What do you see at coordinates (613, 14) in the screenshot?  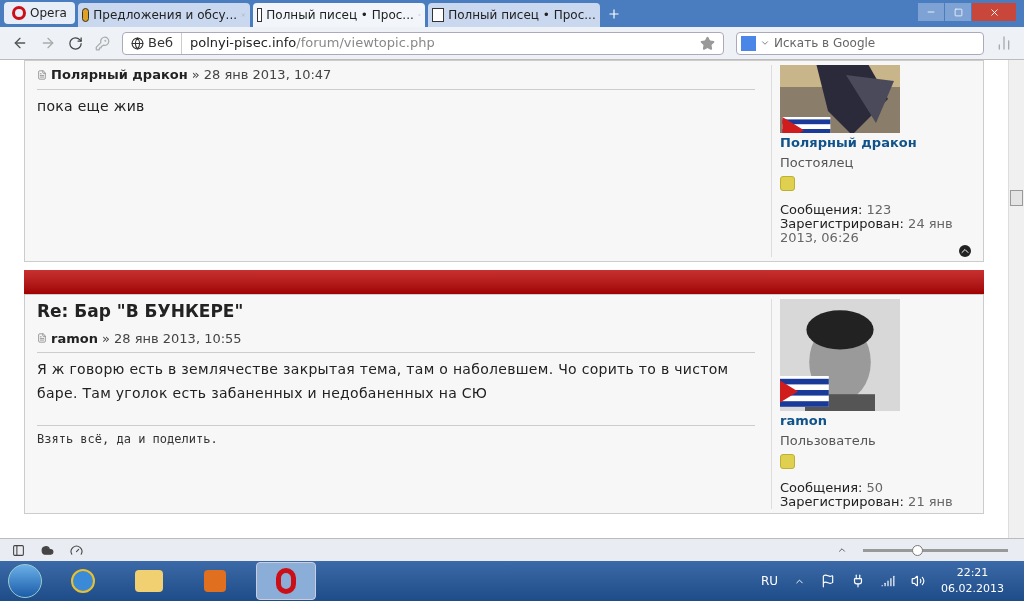 I see `new-tab-icon` at bounding box center [613, 14].